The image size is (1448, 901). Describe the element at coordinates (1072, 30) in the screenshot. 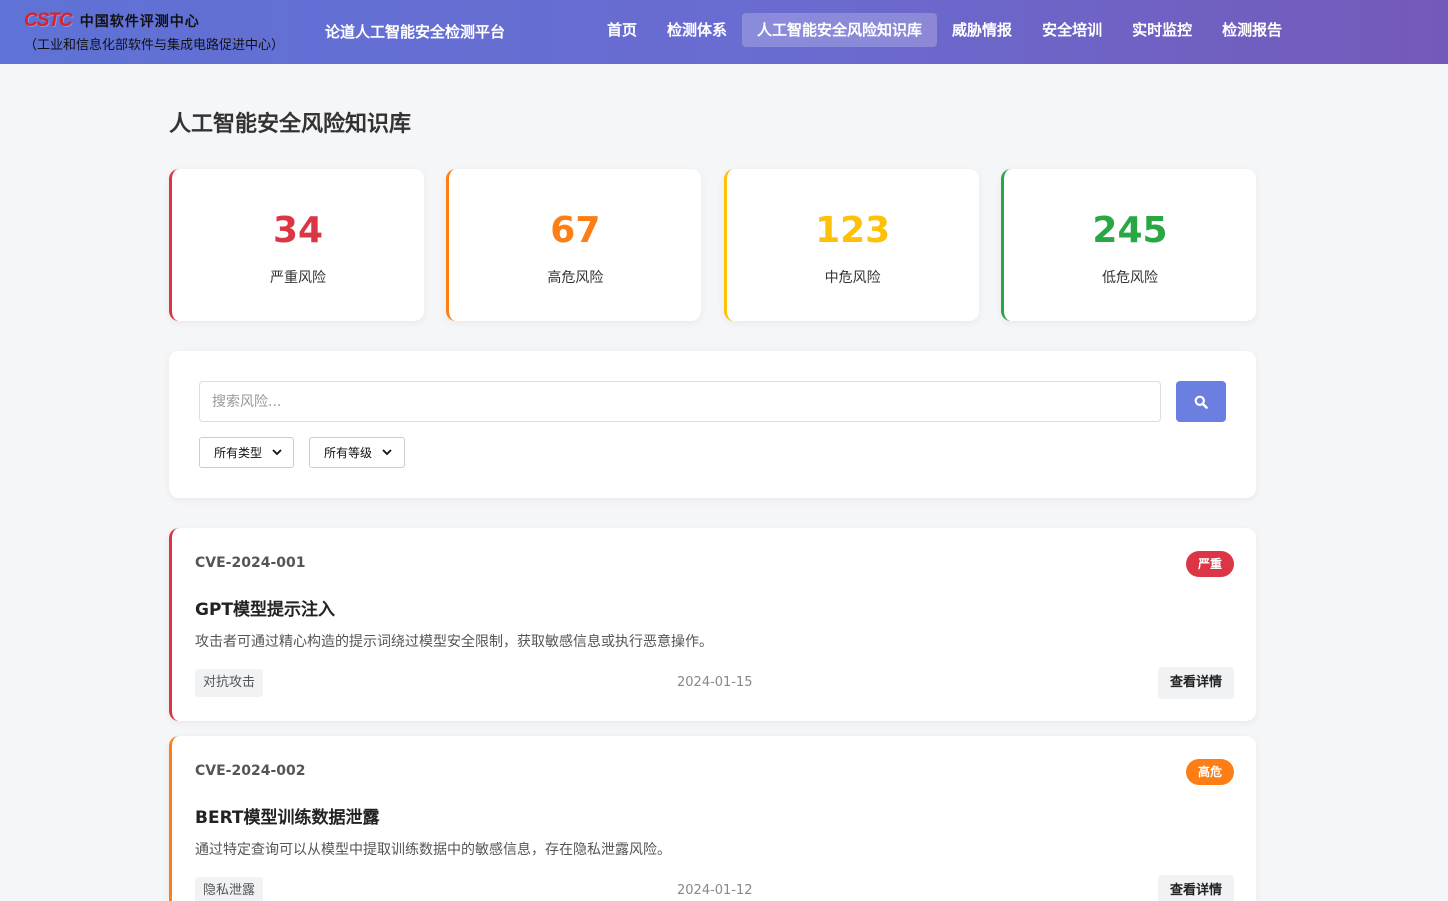

I see `nav-security-training: 安全培训` at that location.